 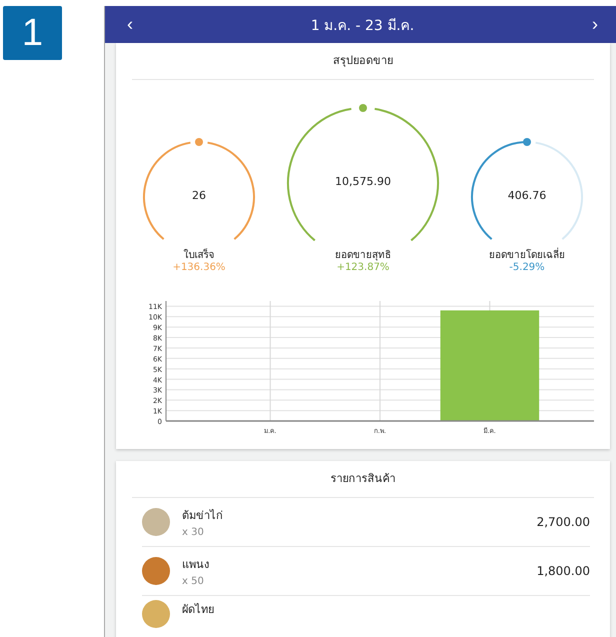 What do you see at coordinates (363, 255) in the screenshot?
I see `gauge-label: ยอดขายสุทธิ` at bounding box center [363, 255].